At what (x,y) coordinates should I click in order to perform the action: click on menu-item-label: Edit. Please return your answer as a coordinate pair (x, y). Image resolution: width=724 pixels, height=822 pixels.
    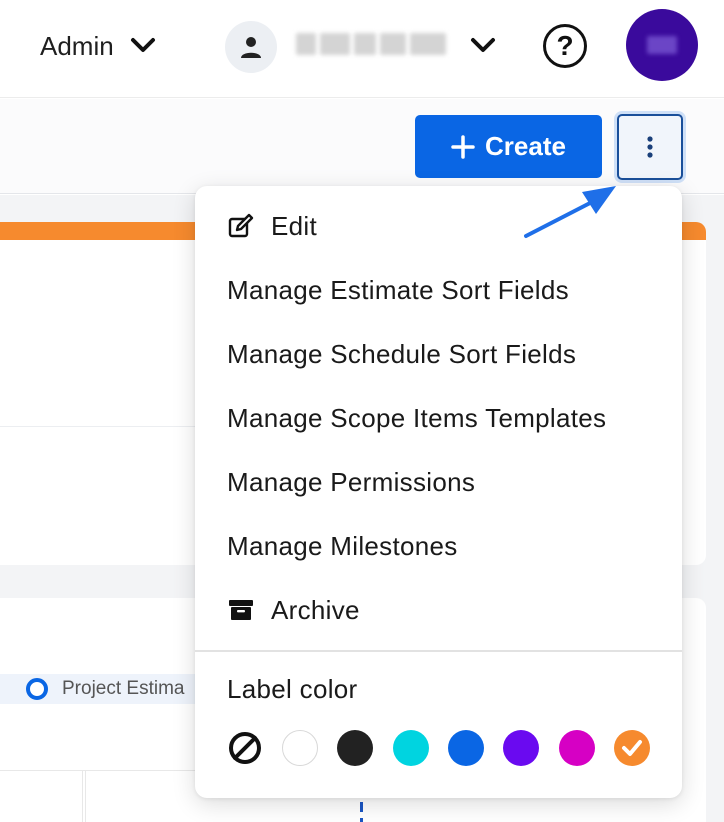
    Looking at the image, I should click on (294, 225).